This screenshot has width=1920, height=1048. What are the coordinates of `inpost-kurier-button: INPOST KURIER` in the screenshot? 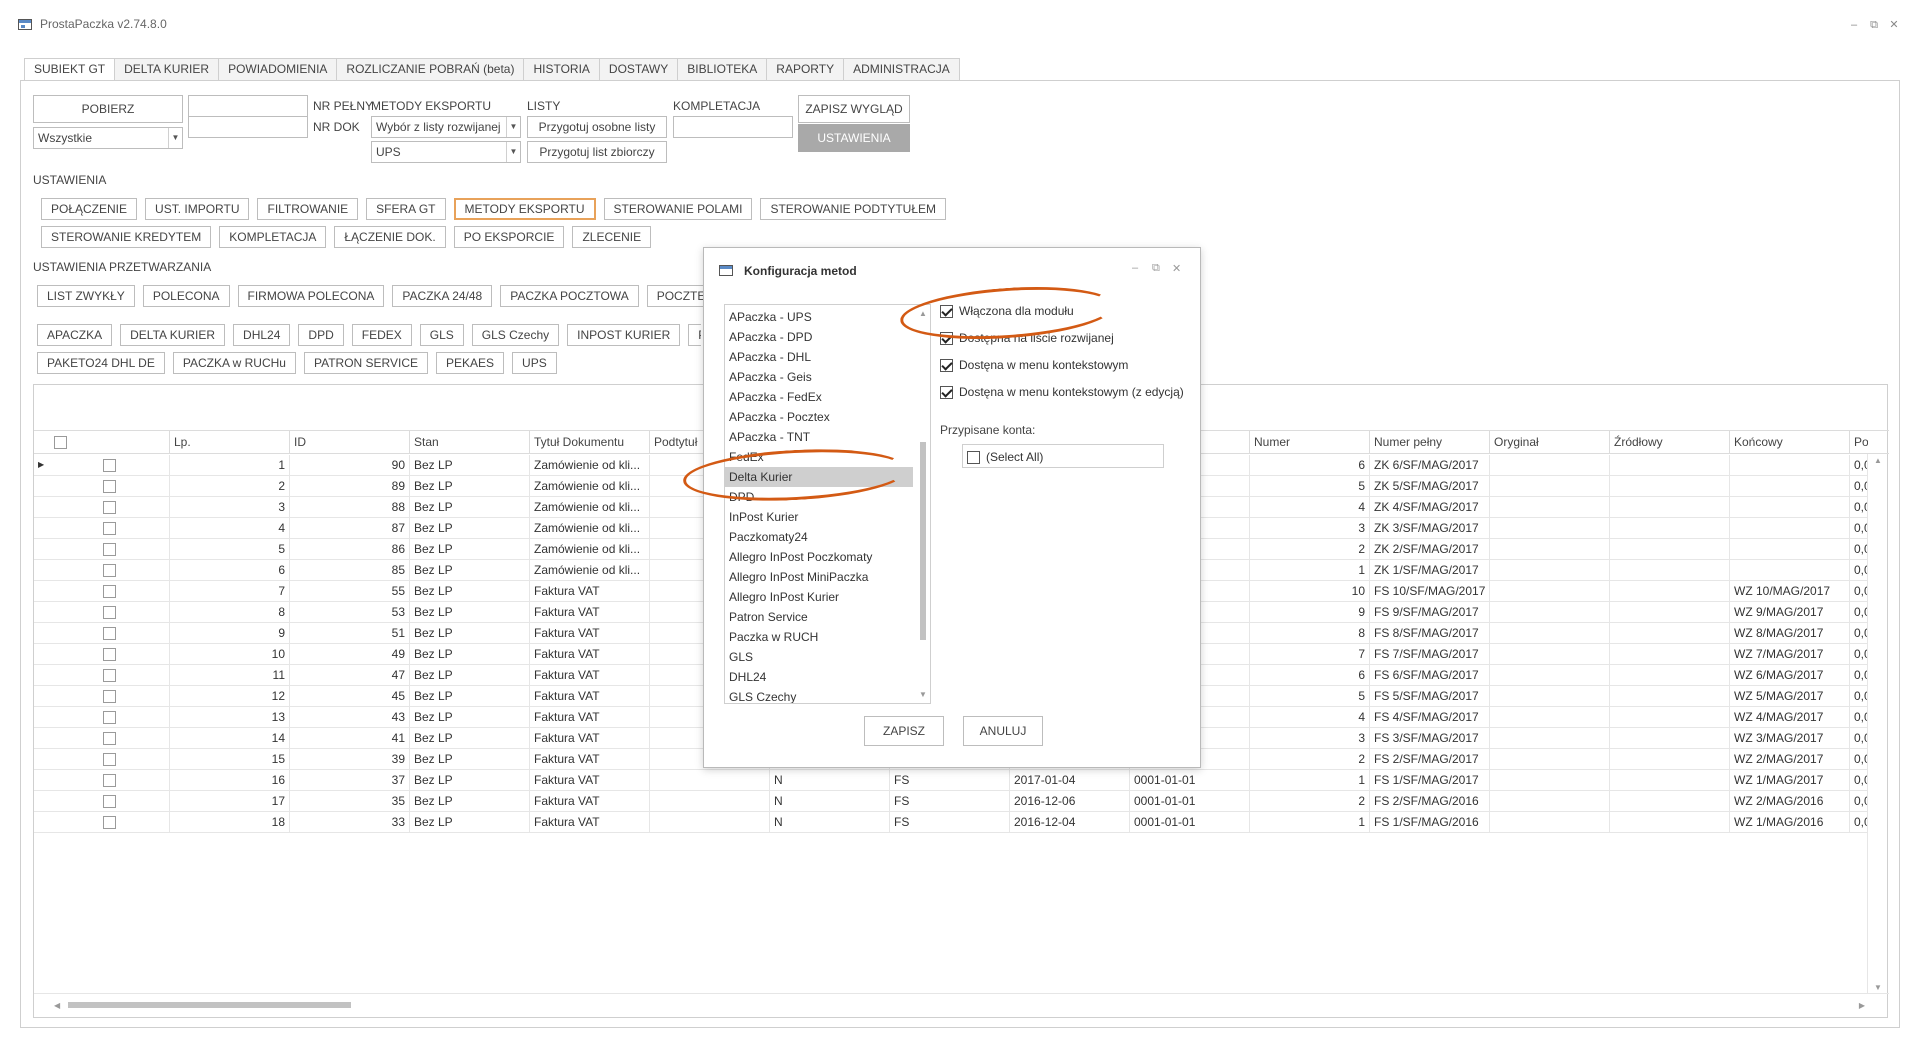 It's located at (624, 335).